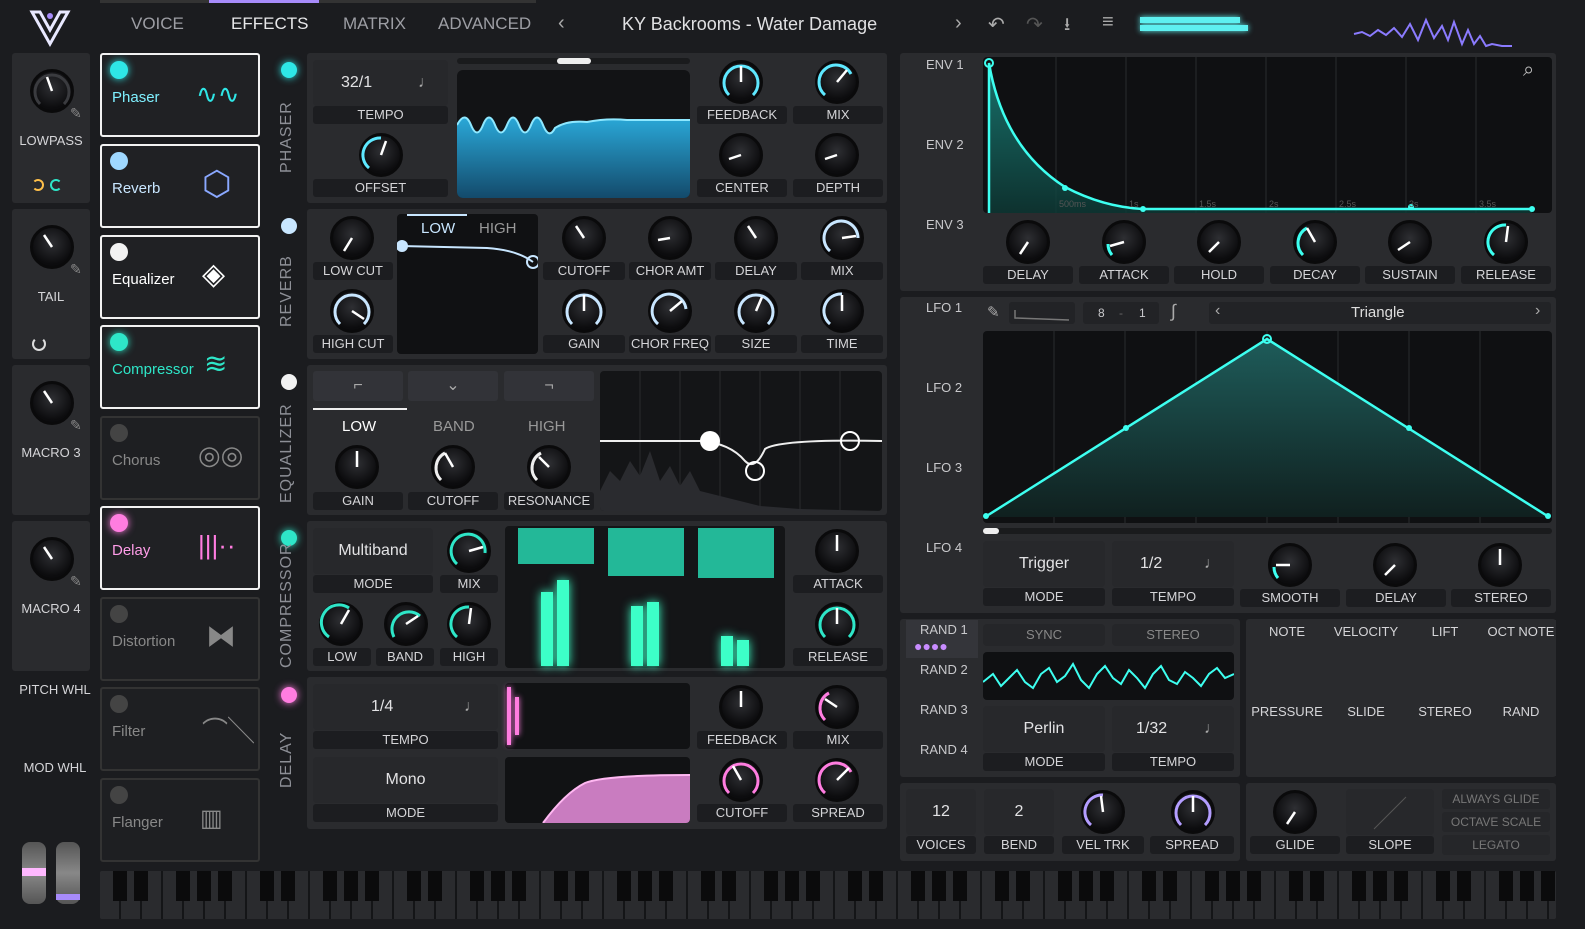  What do you see at coordinates (180, 458) in the screenshot?
I see `effect-card-chorus: Chorus ◎◎` at bounding box center [180, 458].